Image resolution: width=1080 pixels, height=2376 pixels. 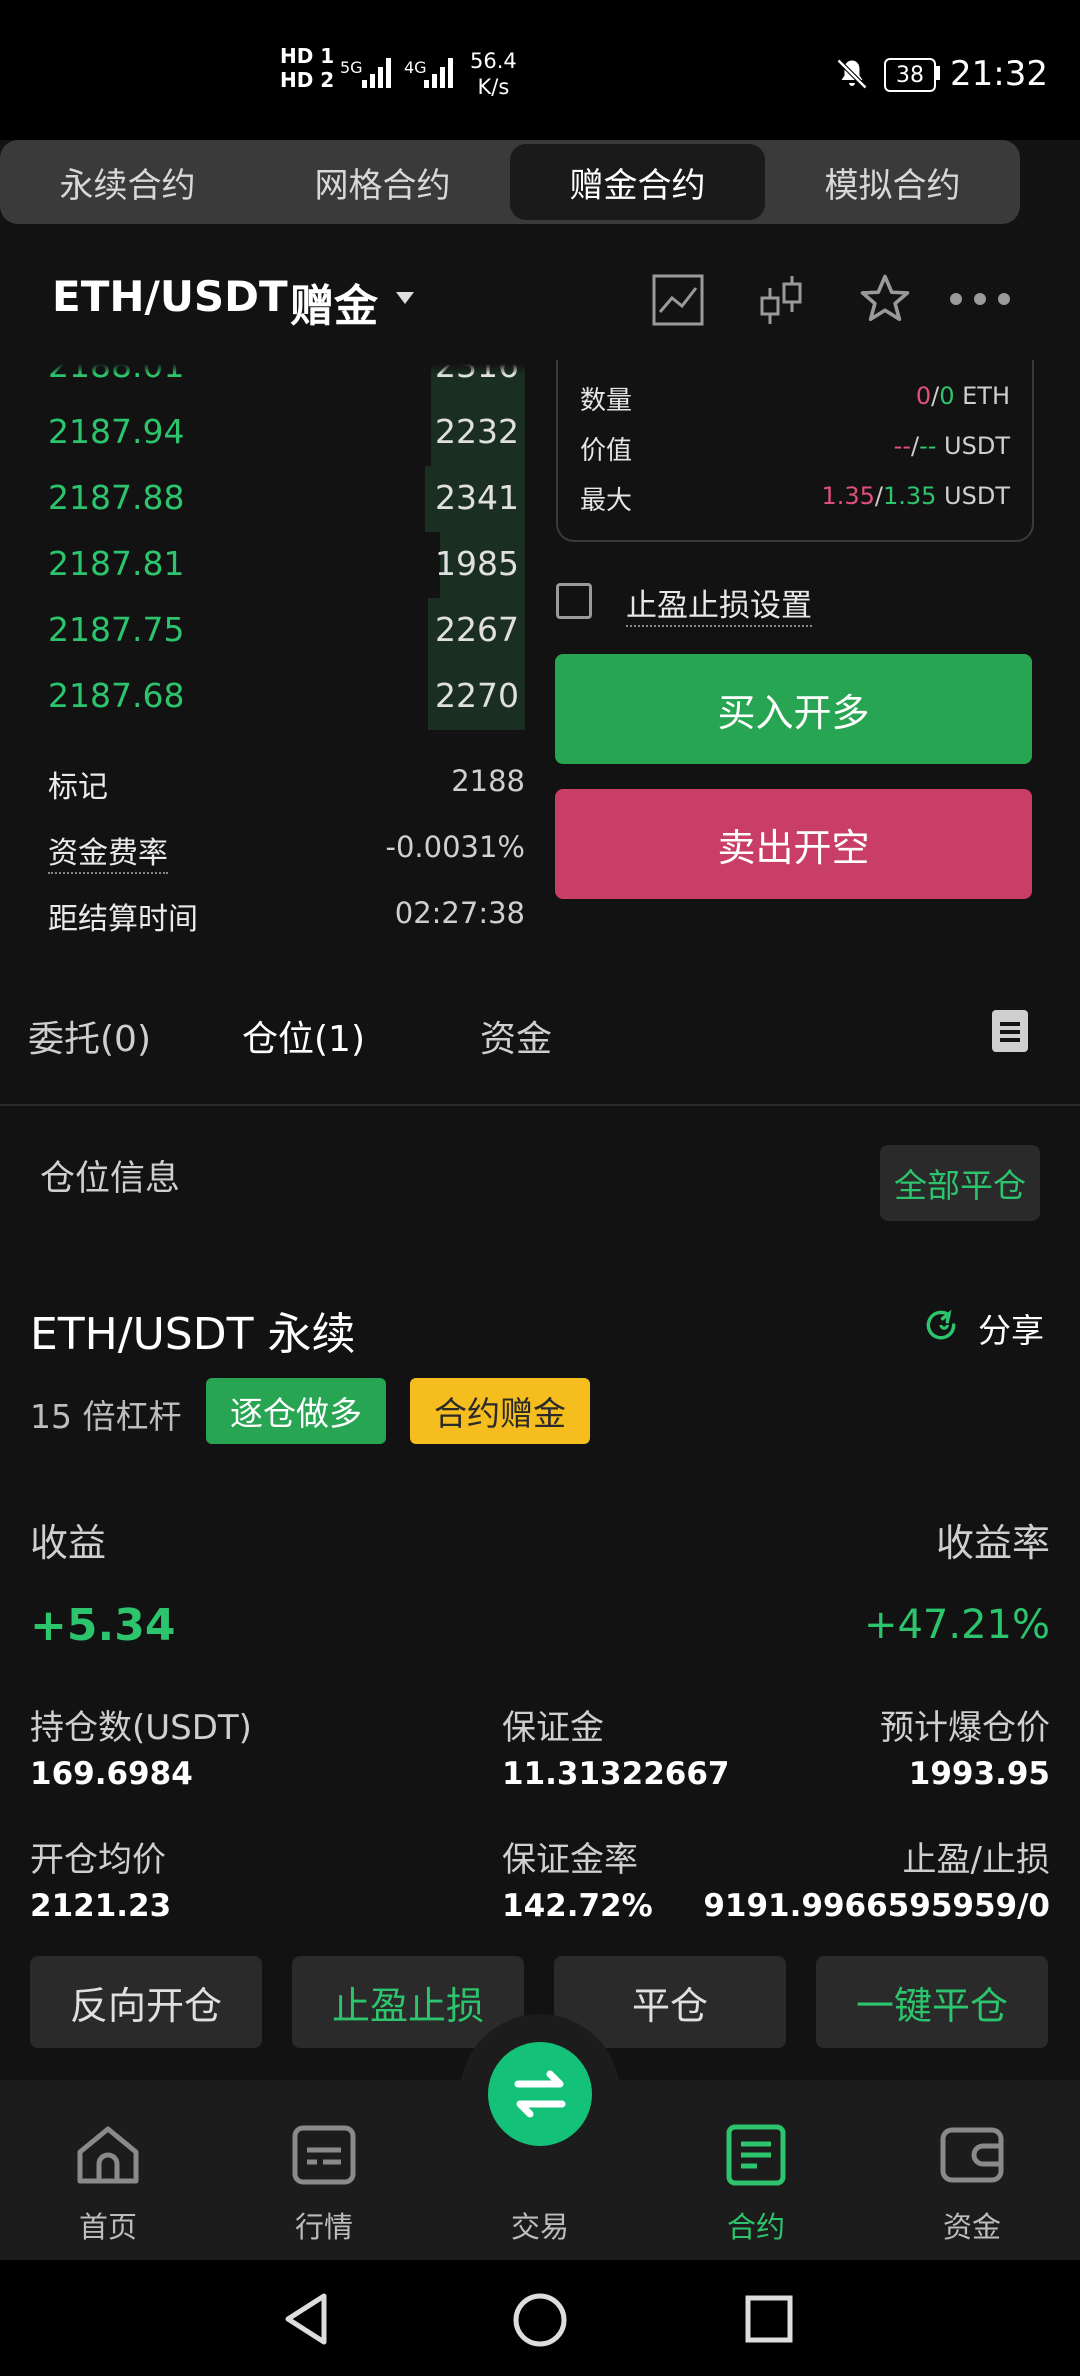 What do you see at coordinates (146, 2002) in the screenshot?
I see `reverse-open-button: 反向开仓` at bounding box center [146, 2002].